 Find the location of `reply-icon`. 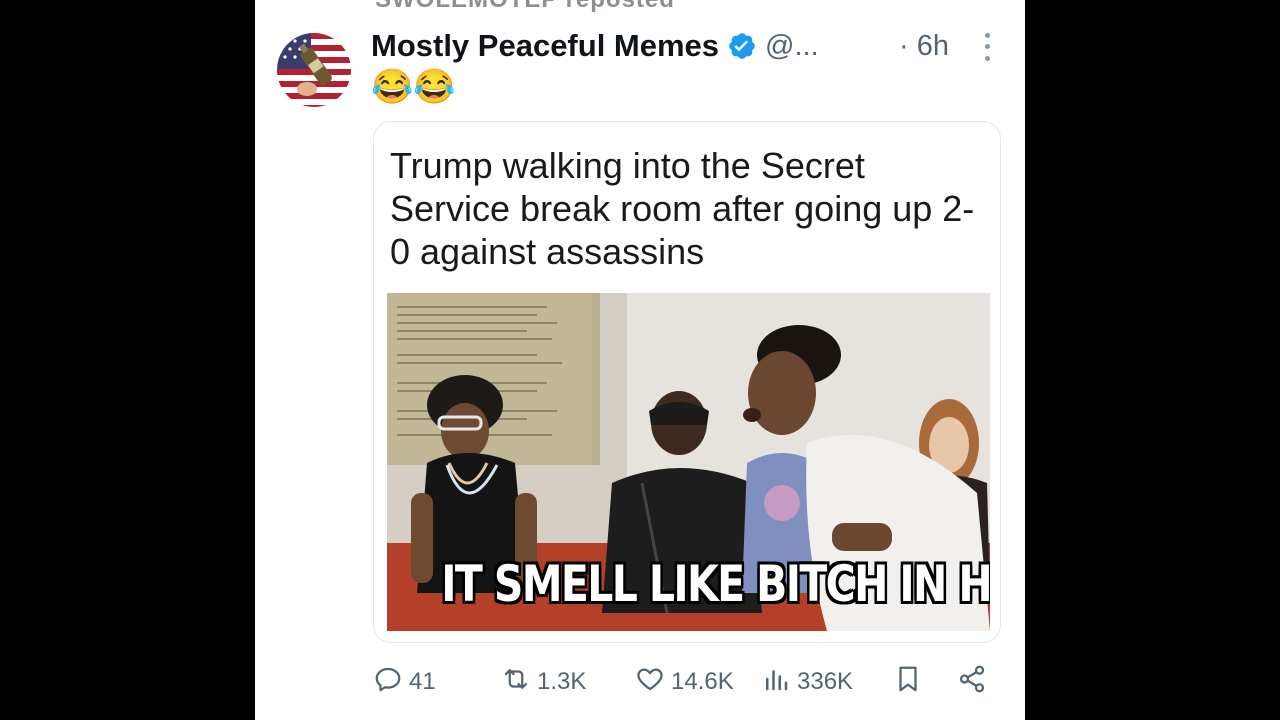

reply-icon is located at coordinates (388, 682).